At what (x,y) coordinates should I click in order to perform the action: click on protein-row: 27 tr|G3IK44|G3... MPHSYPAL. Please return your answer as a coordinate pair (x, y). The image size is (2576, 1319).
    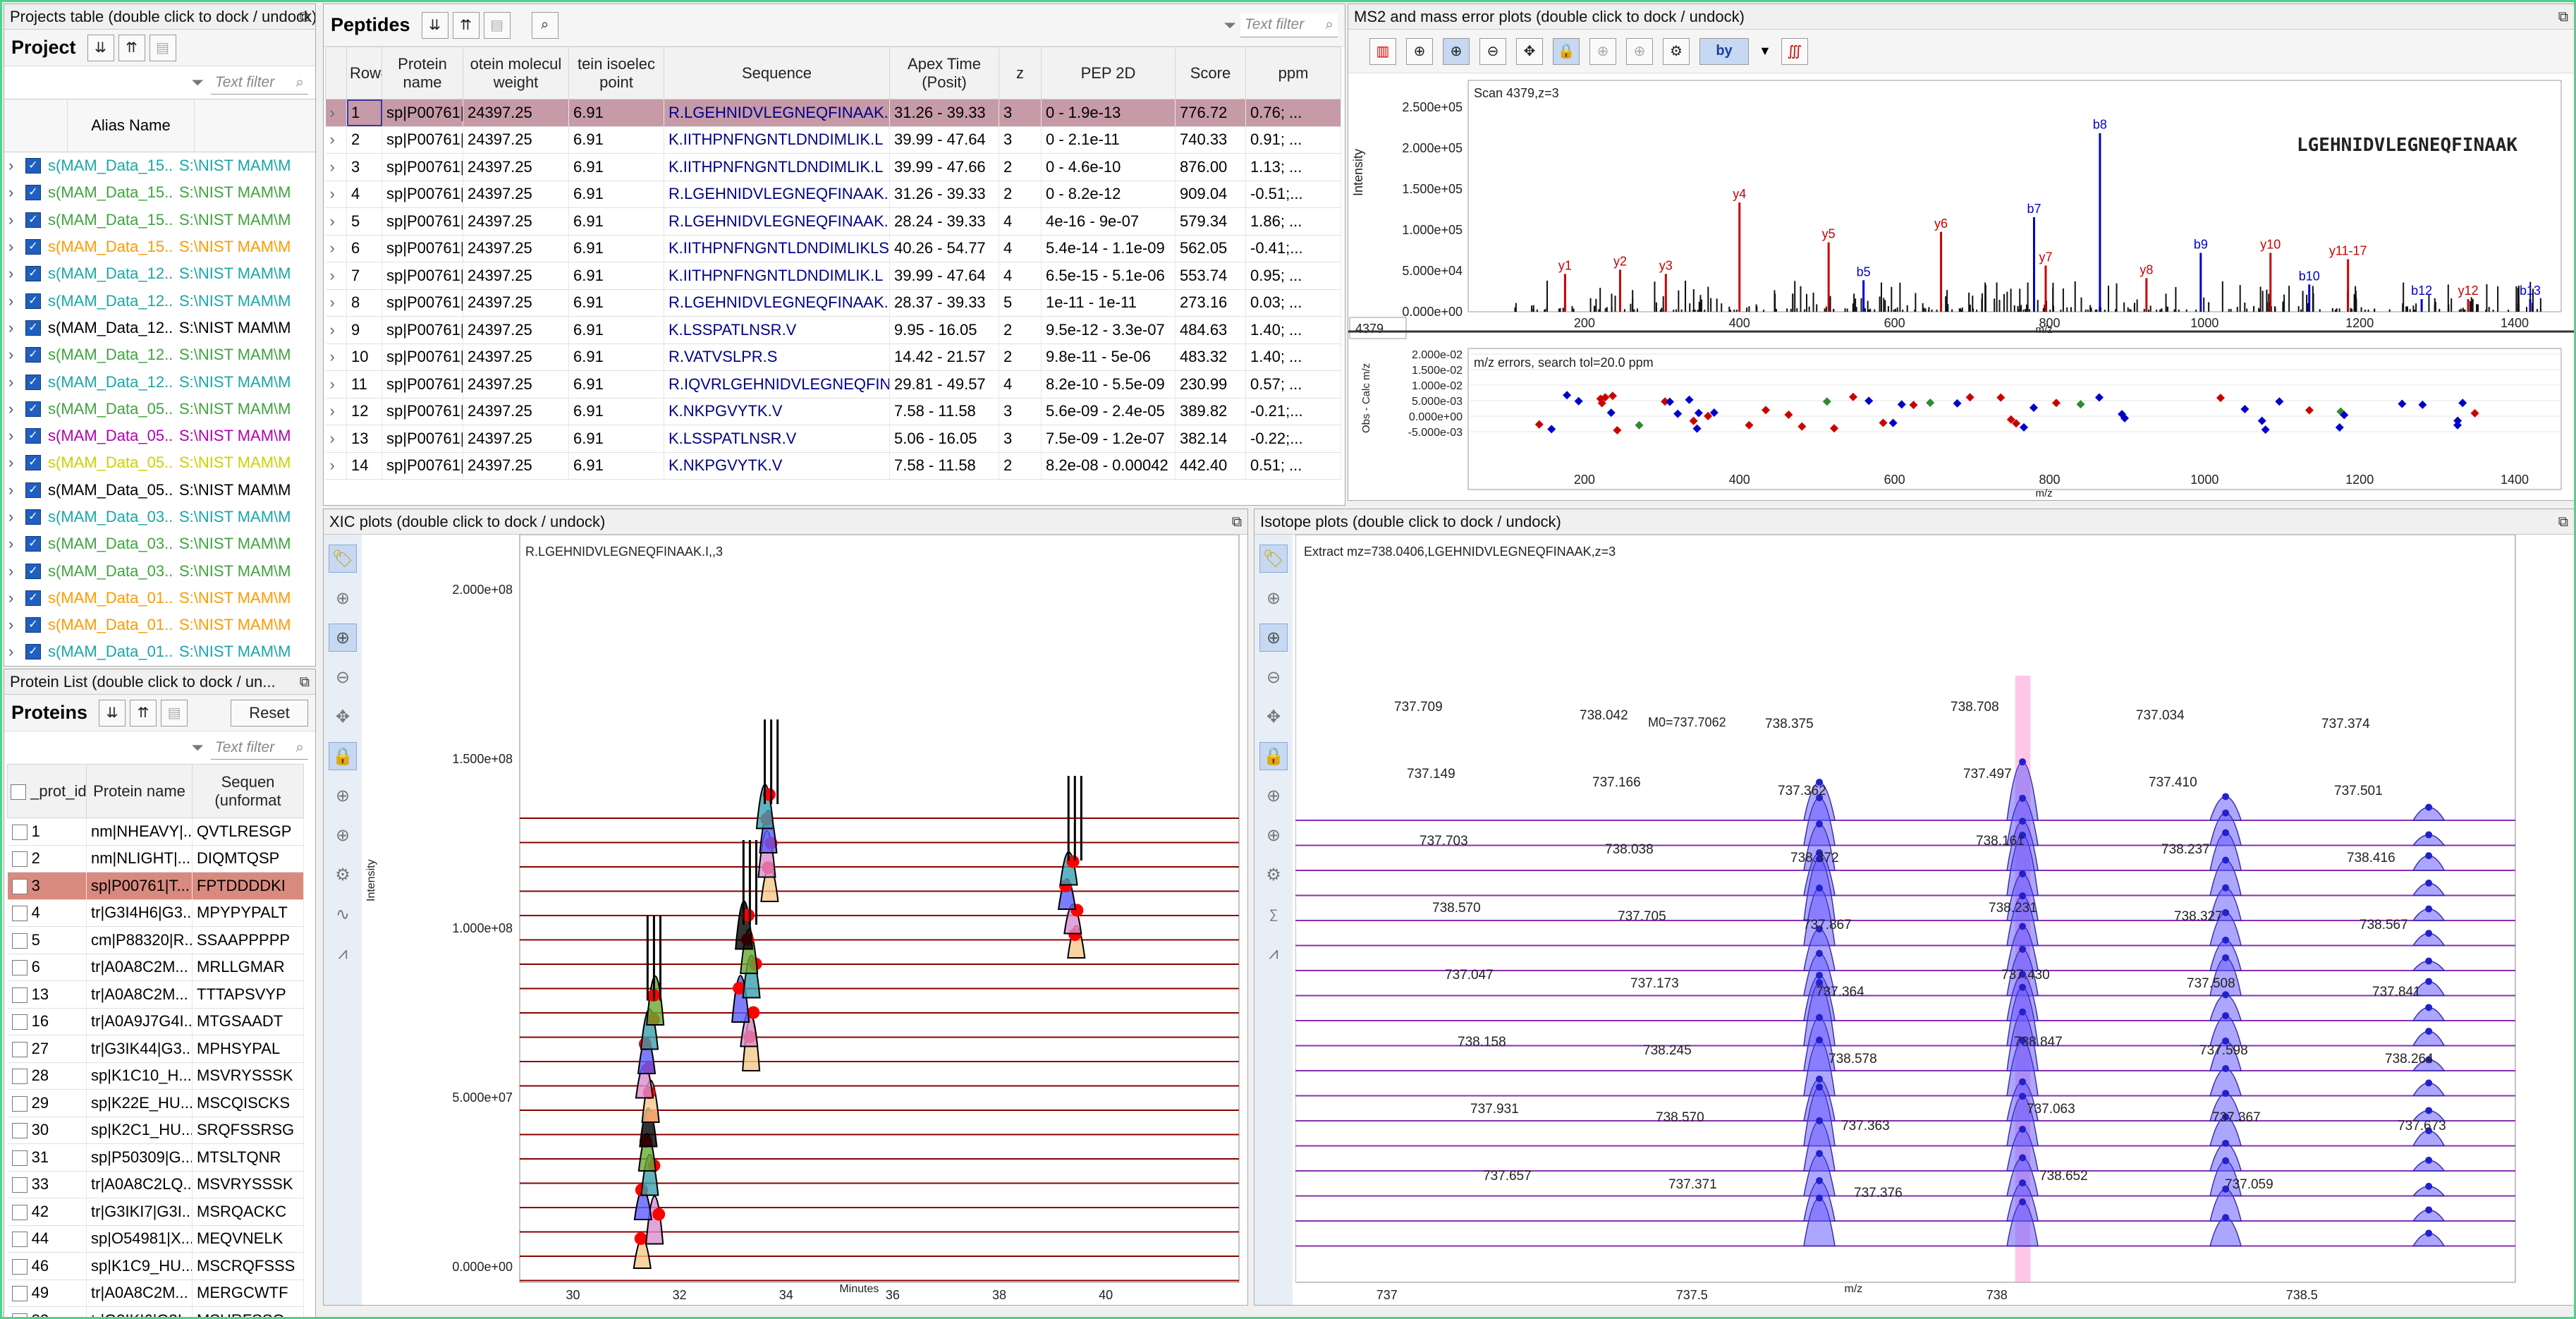
    Looking at the image, I should click on (156, 1049).